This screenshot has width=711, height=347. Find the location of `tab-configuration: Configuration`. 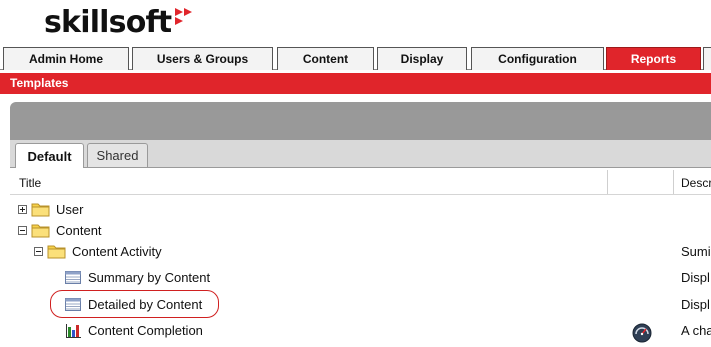

tab-configuration: Configuration is located at coordinates (537, 58).